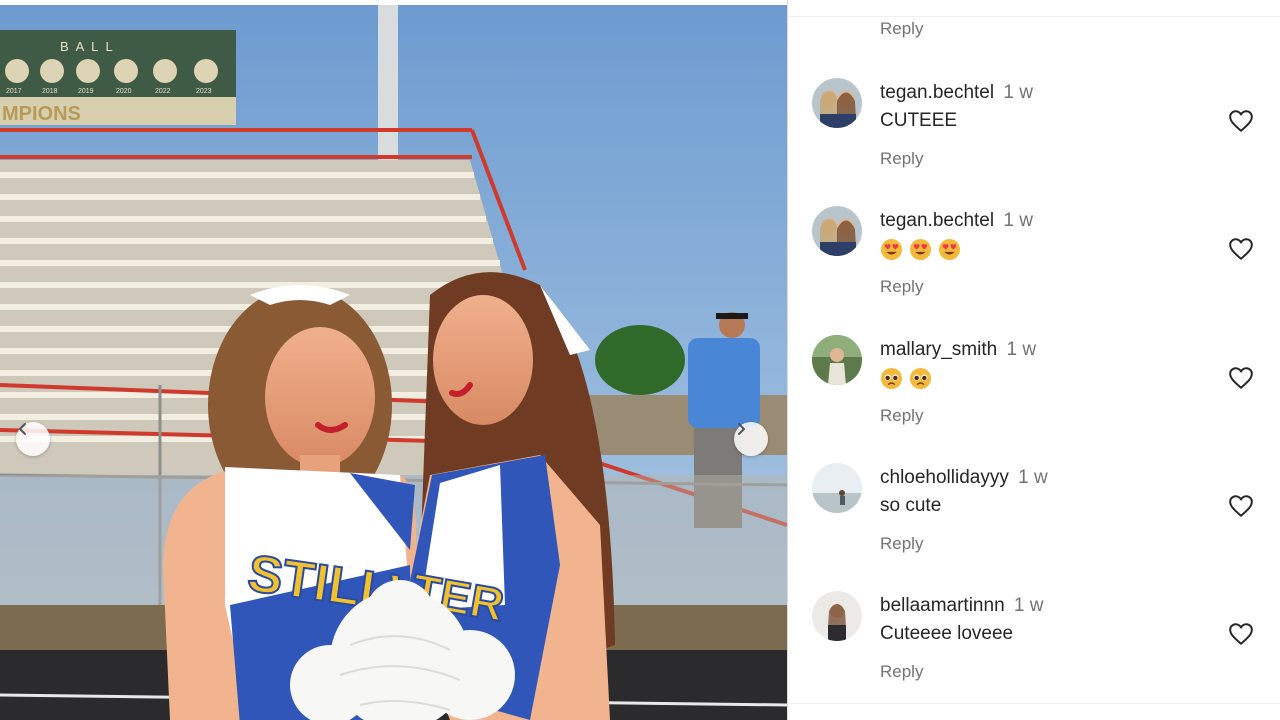 The image size is (1280, 720). What do you see at coordinates (751, 439) in the screenshot?
I see `next-photo-button` at bounding box center [751, 439].